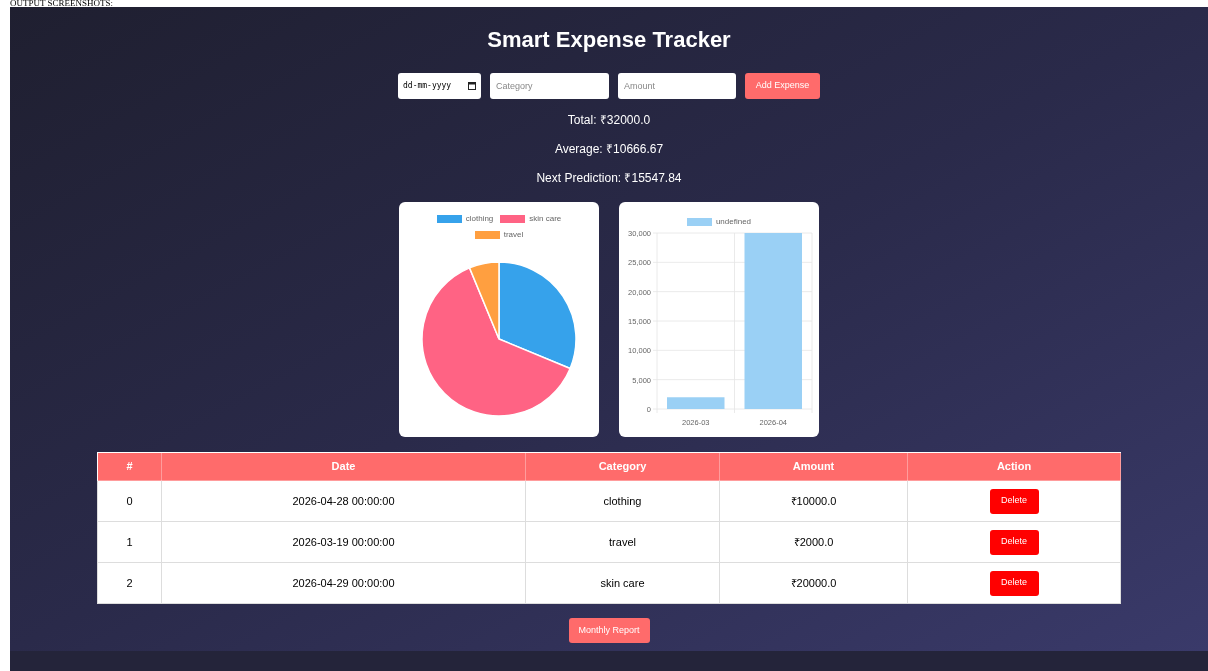 The image size is (1208, 671). I want to click on app-title: Smart Expense Tracker, so click(609, 40).